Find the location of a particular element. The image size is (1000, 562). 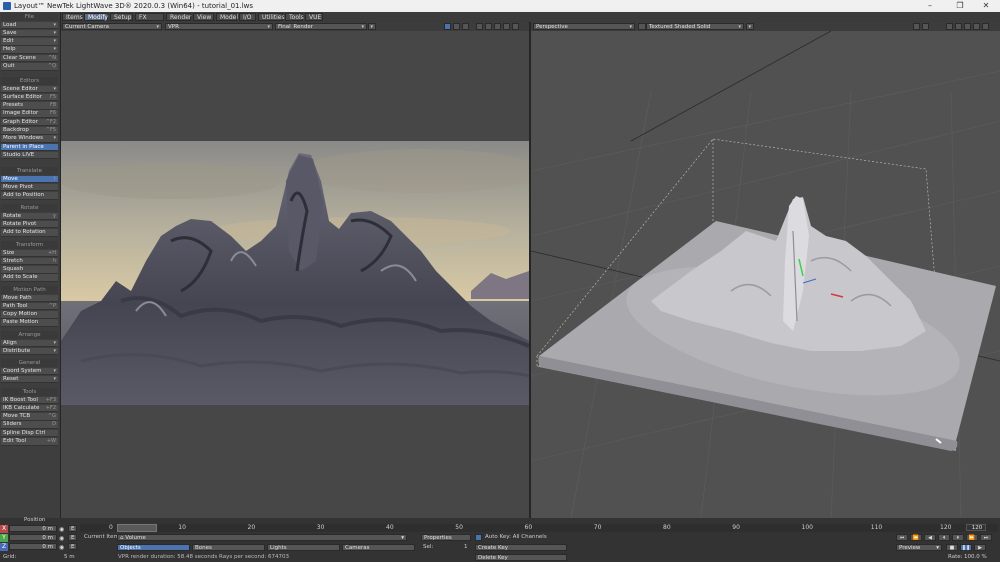

vpr-toggle-icon is located at coordinates (447, 26).